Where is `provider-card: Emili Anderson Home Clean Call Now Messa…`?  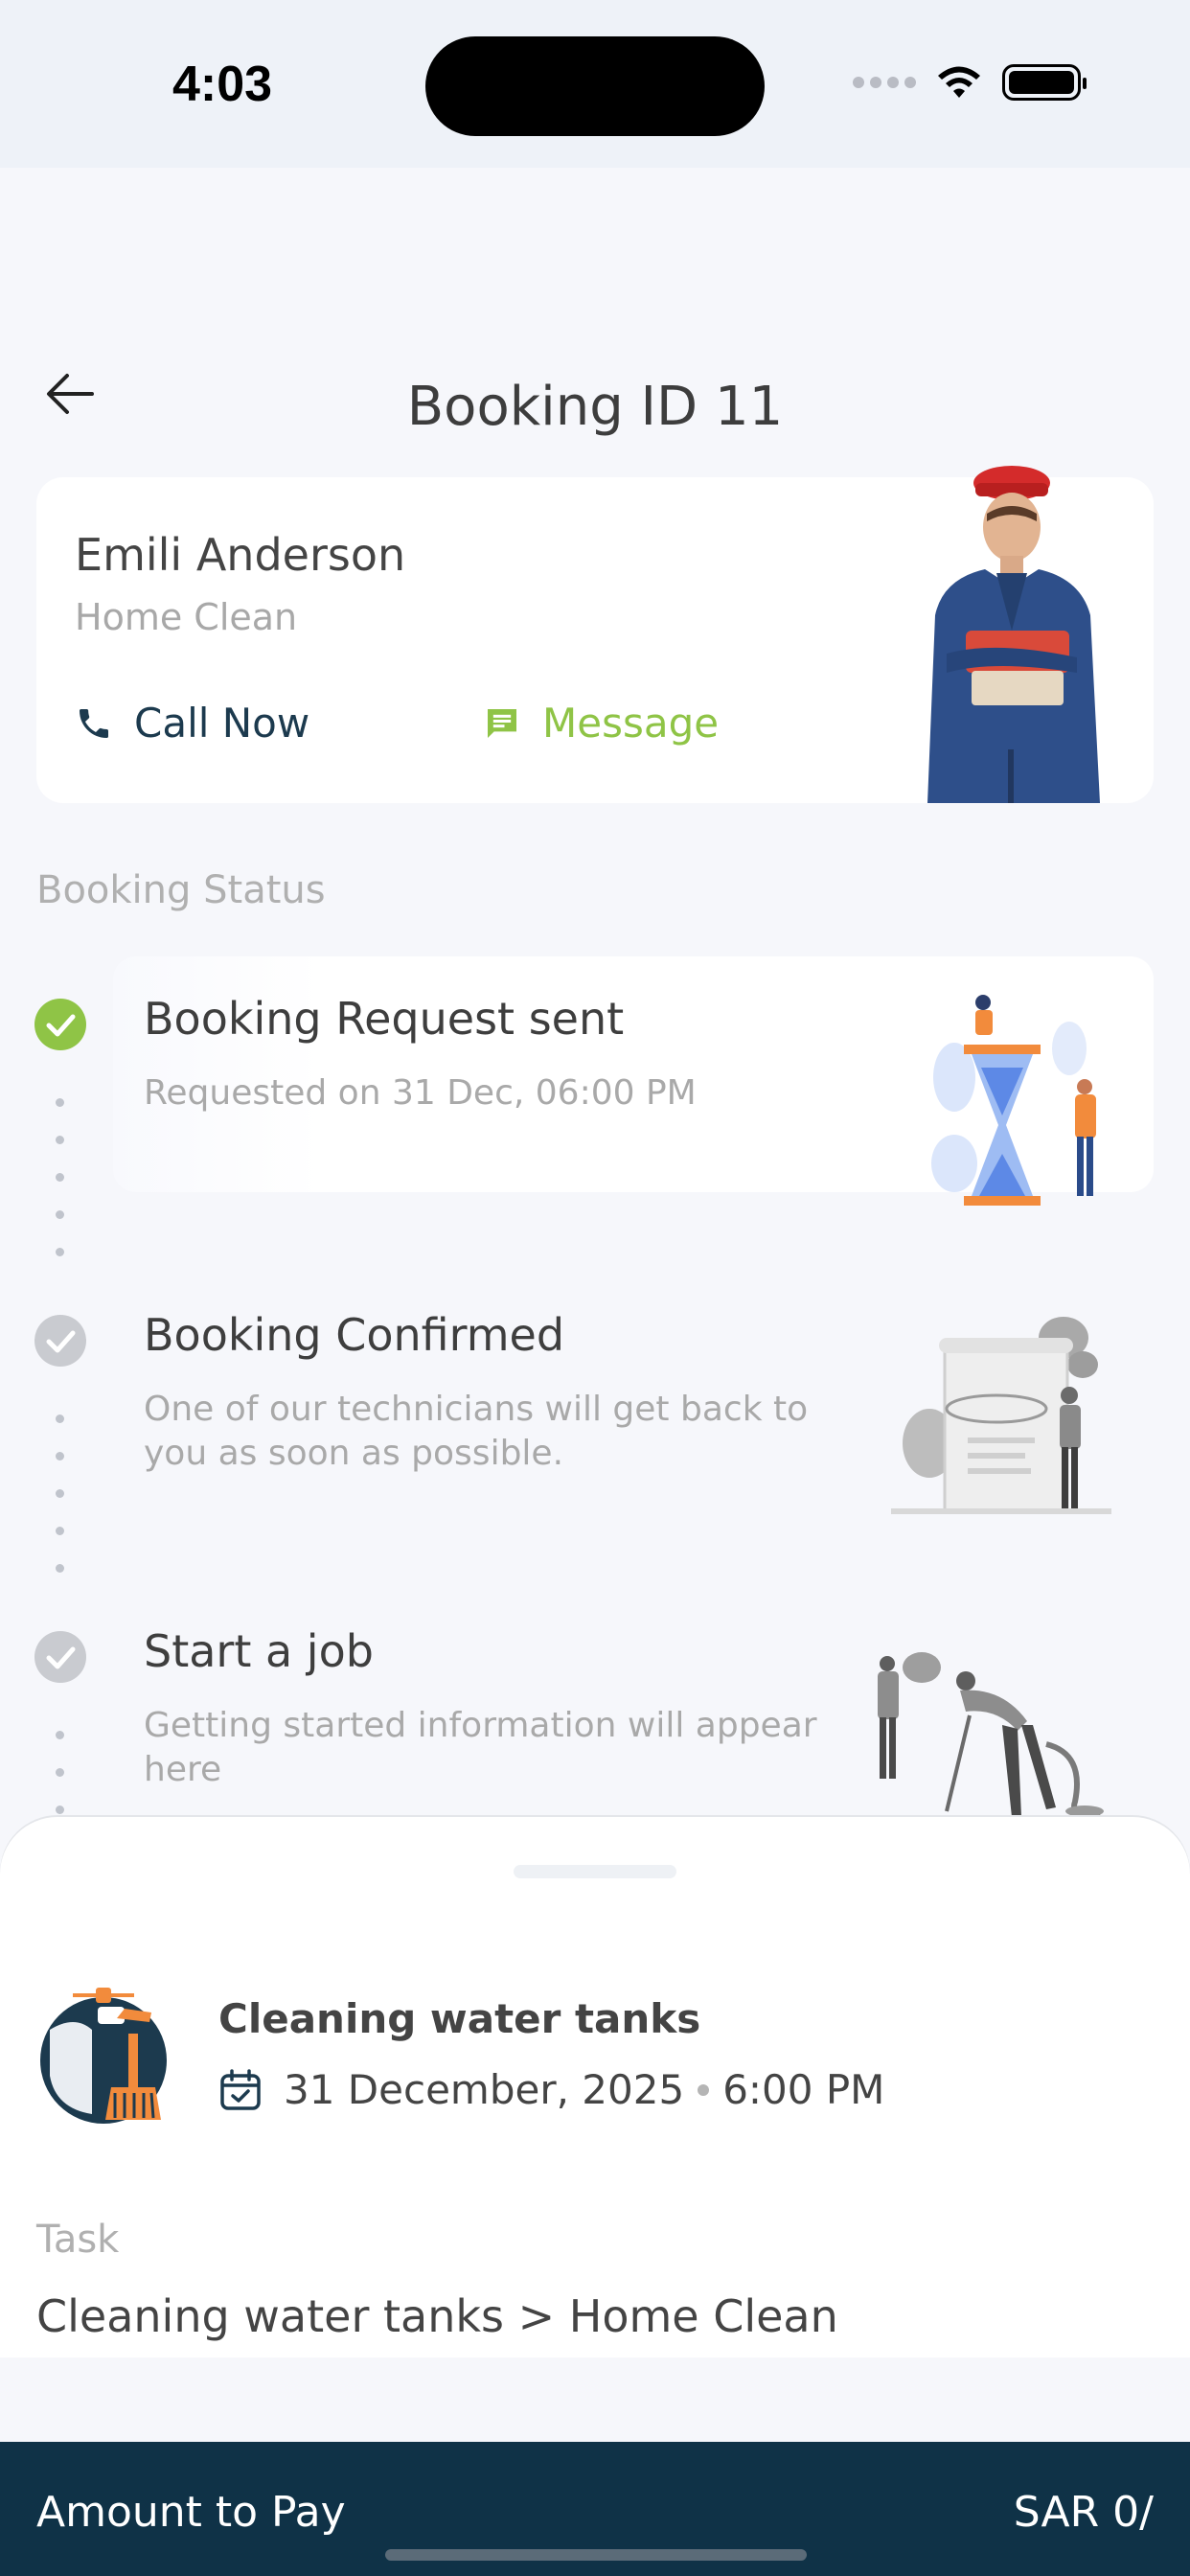 provider-card: Emili Anderson Home Clean Call Now Messa… is located at coordinates (595, 634).